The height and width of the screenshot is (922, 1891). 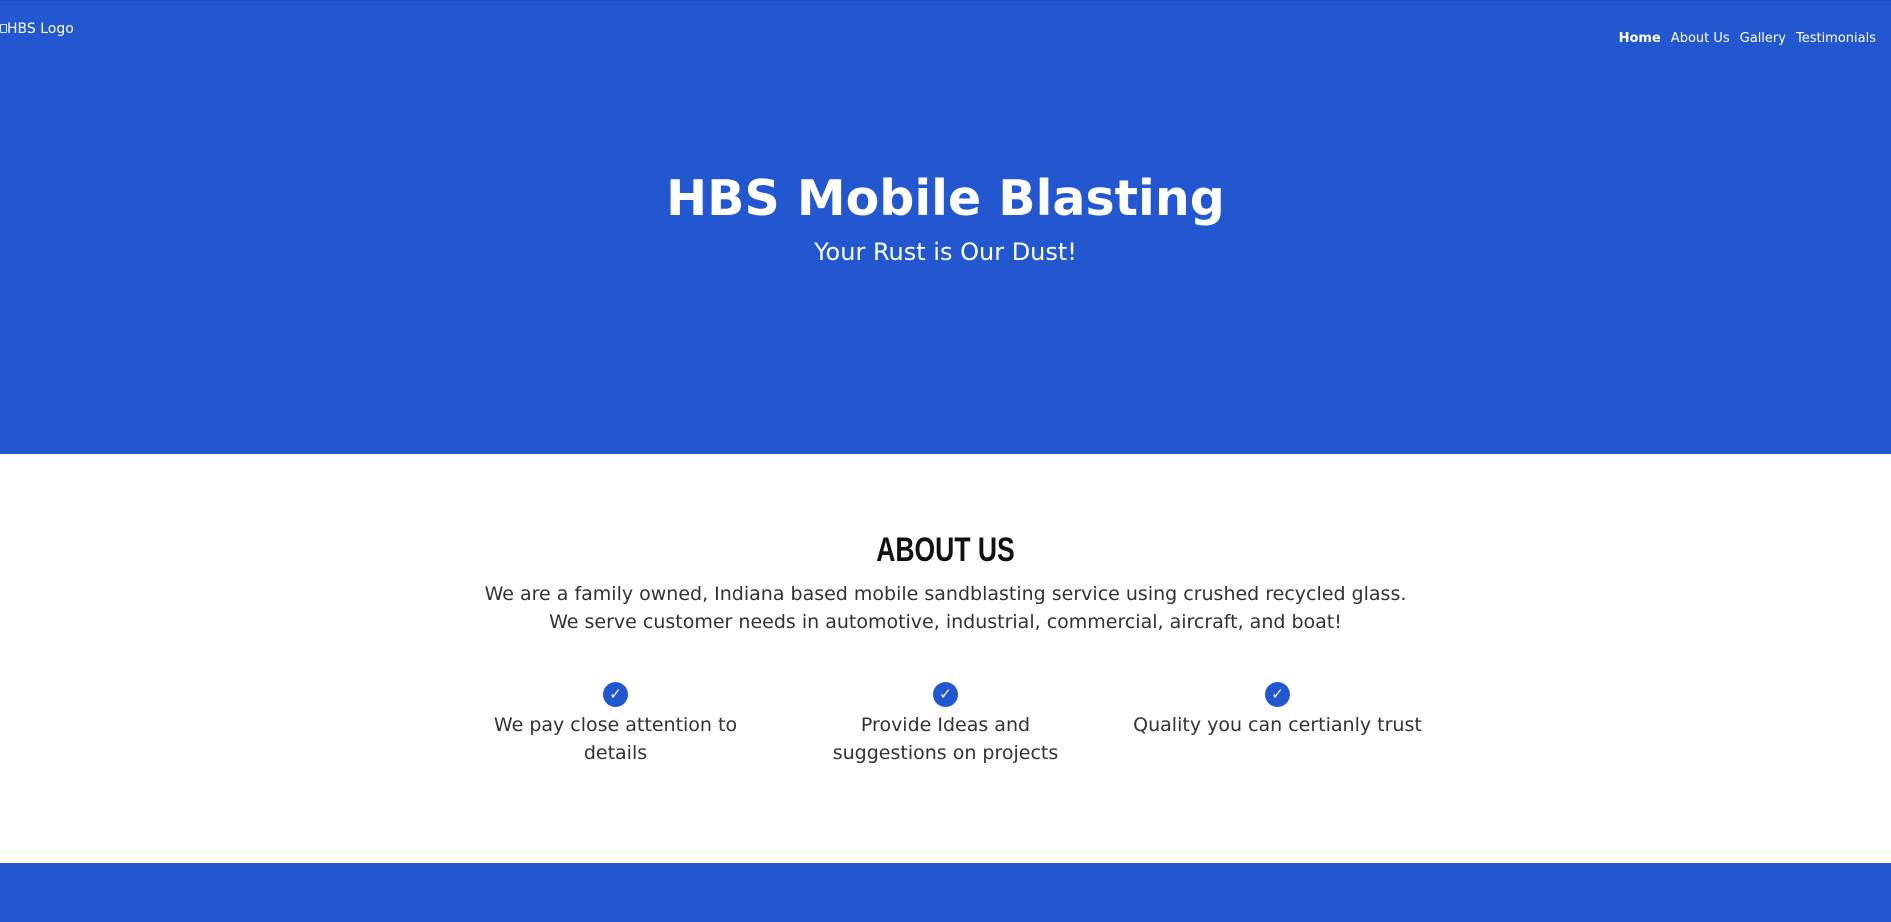 I want to click on next-section-band, so click(x=945, y=892).